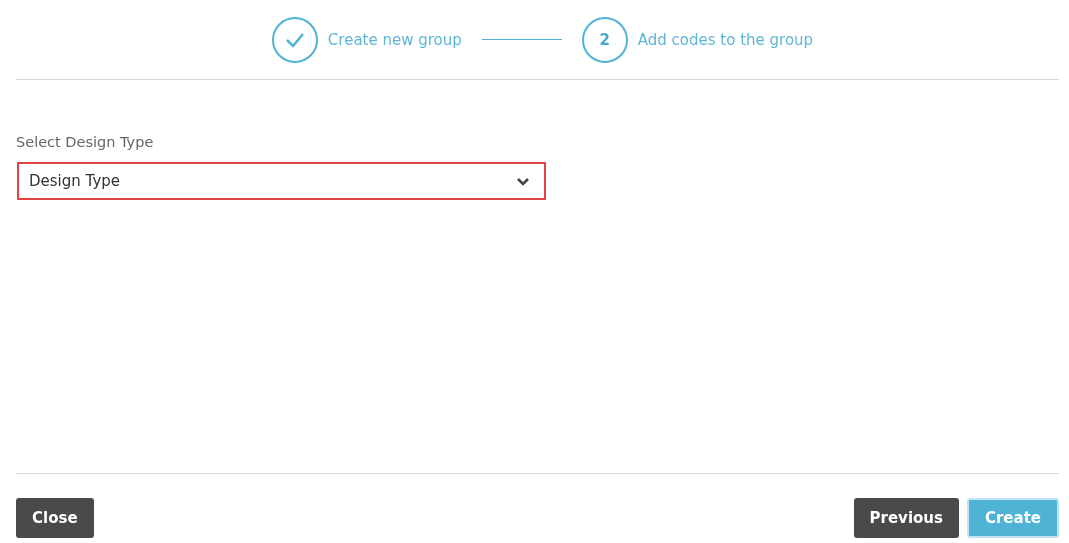 The image size is (1069, 543). What do you see at coordinates (523, 181) in the screenshot?
I see `chevron-down-icon` at bounding box center [523, 181].